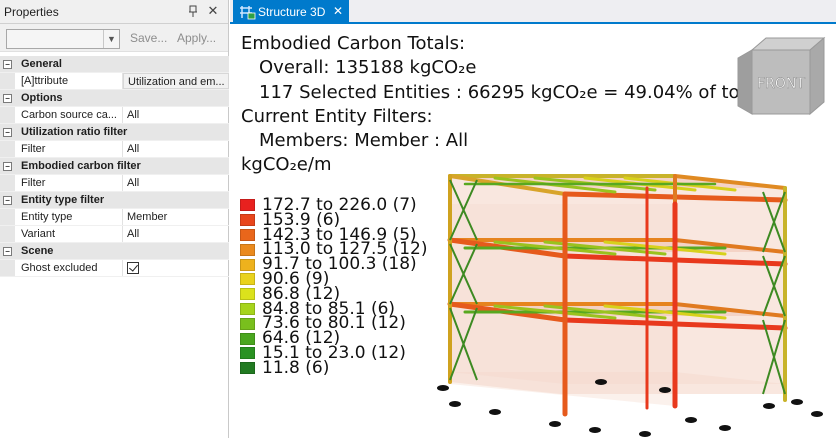 The height and width of the screenshot is (438, 836). Describe the element at coordinates (69, 81) in the screenshot. I see `property-name: [A]ttribute` at that location.